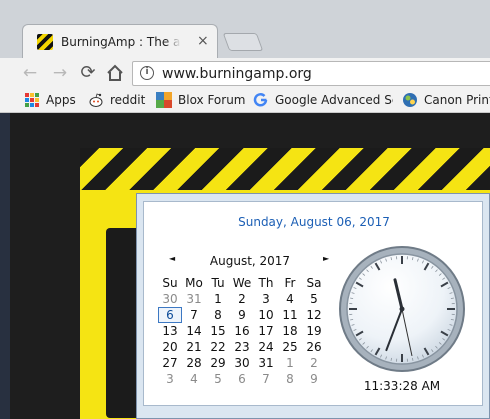  Describe the element at coordinates (218, 283) in the screenshot. I see `weekday-label: Tu` at that location.